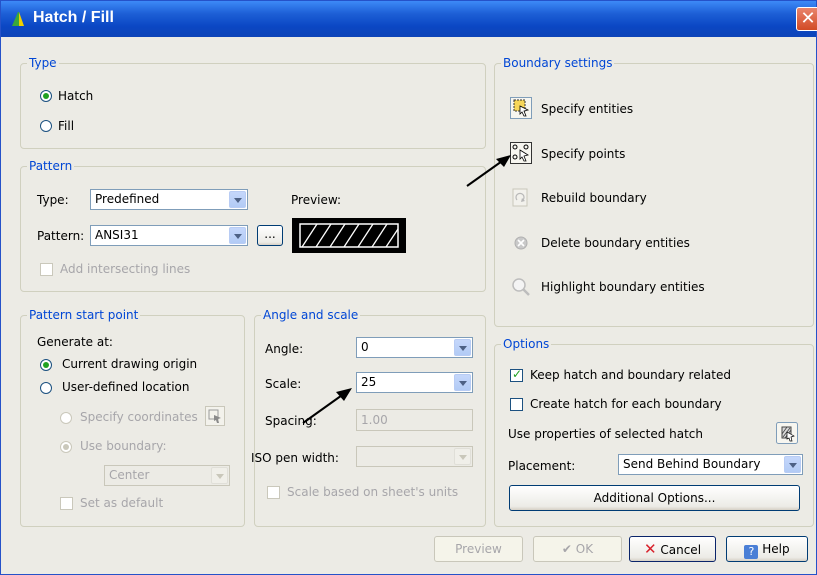 The image size is (817, 575). What do you see at coordinates (66, 126) in the screenshot?
I see `fill-label: Fill` at bounding box center [66, 126].